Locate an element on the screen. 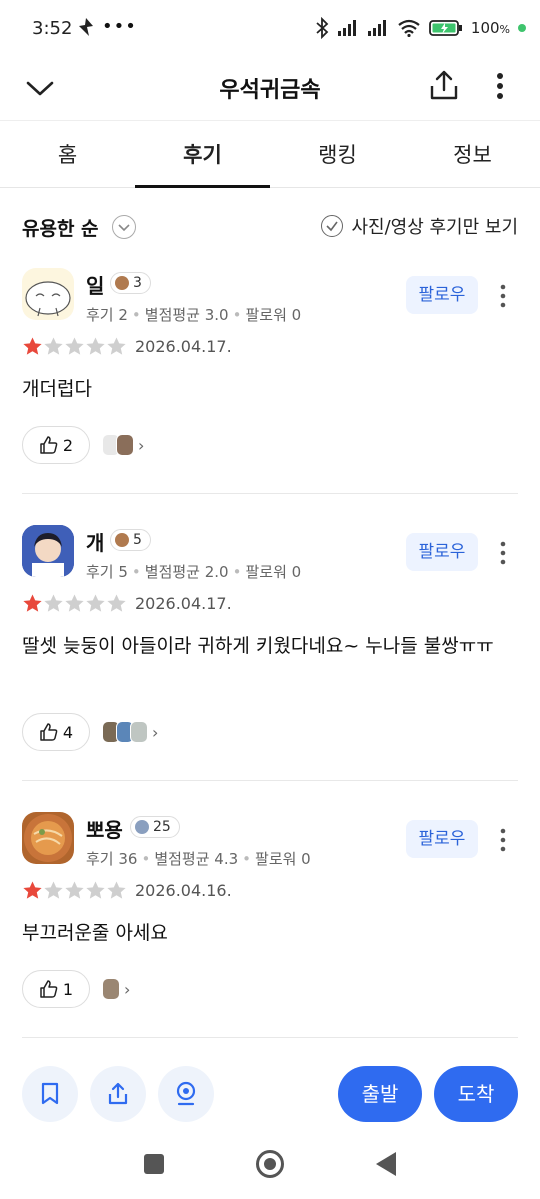  more-vertical-icon is located at coordinates (500, 86).